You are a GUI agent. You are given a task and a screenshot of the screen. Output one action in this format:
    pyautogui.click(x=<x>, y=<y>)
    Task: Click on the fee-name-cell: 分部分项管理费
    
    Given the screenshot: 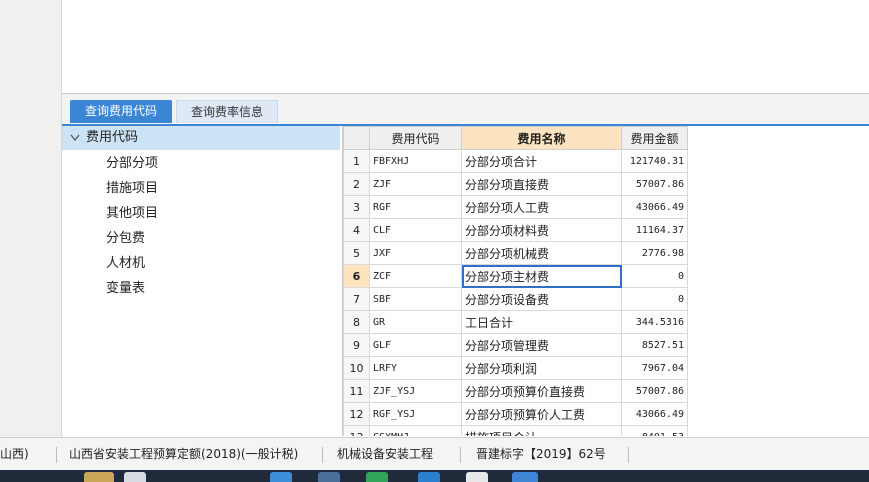 What is the action you would take?
    pyautogui.click(x=541, y=345)
    